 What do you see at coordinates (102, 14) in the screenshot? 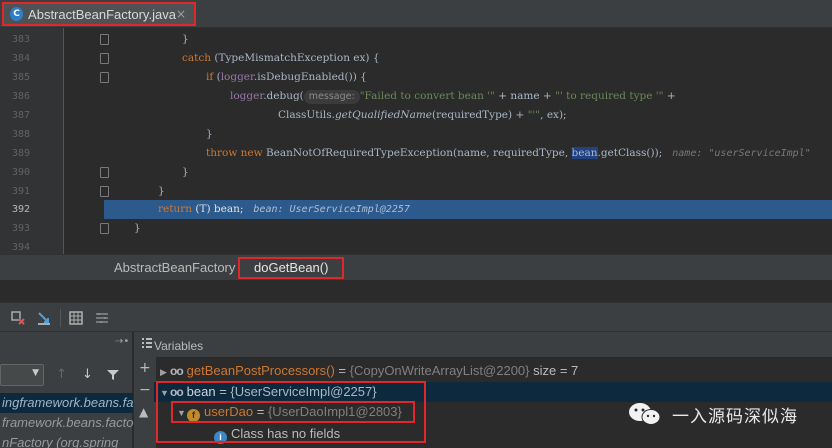
I see `tab-filename: AbstractBeanFactory.java` at bounding box center [102, 14].